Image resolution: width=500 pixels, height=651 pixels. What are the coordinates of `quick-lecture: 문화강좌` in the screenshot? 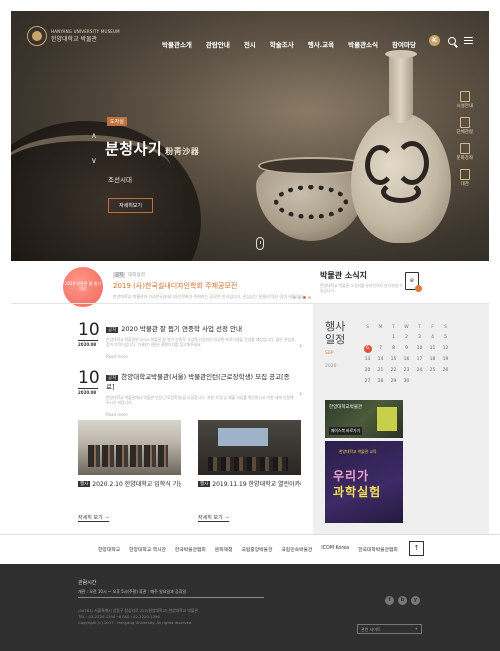 It's located at (464, 152).